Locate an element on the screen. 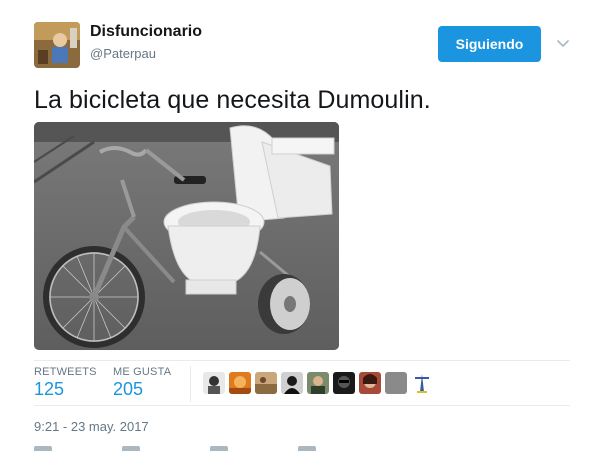  retweet-icon is located at coordinates (131, 448).